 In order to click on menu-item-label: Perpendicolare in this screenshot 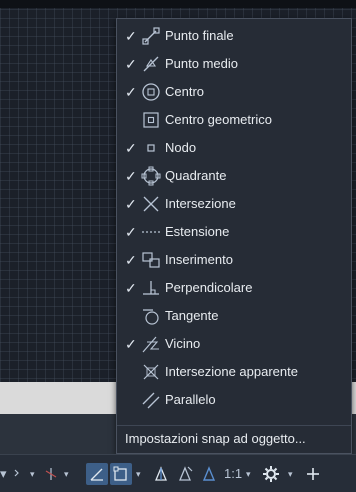, I will do `click(209, 287)`.